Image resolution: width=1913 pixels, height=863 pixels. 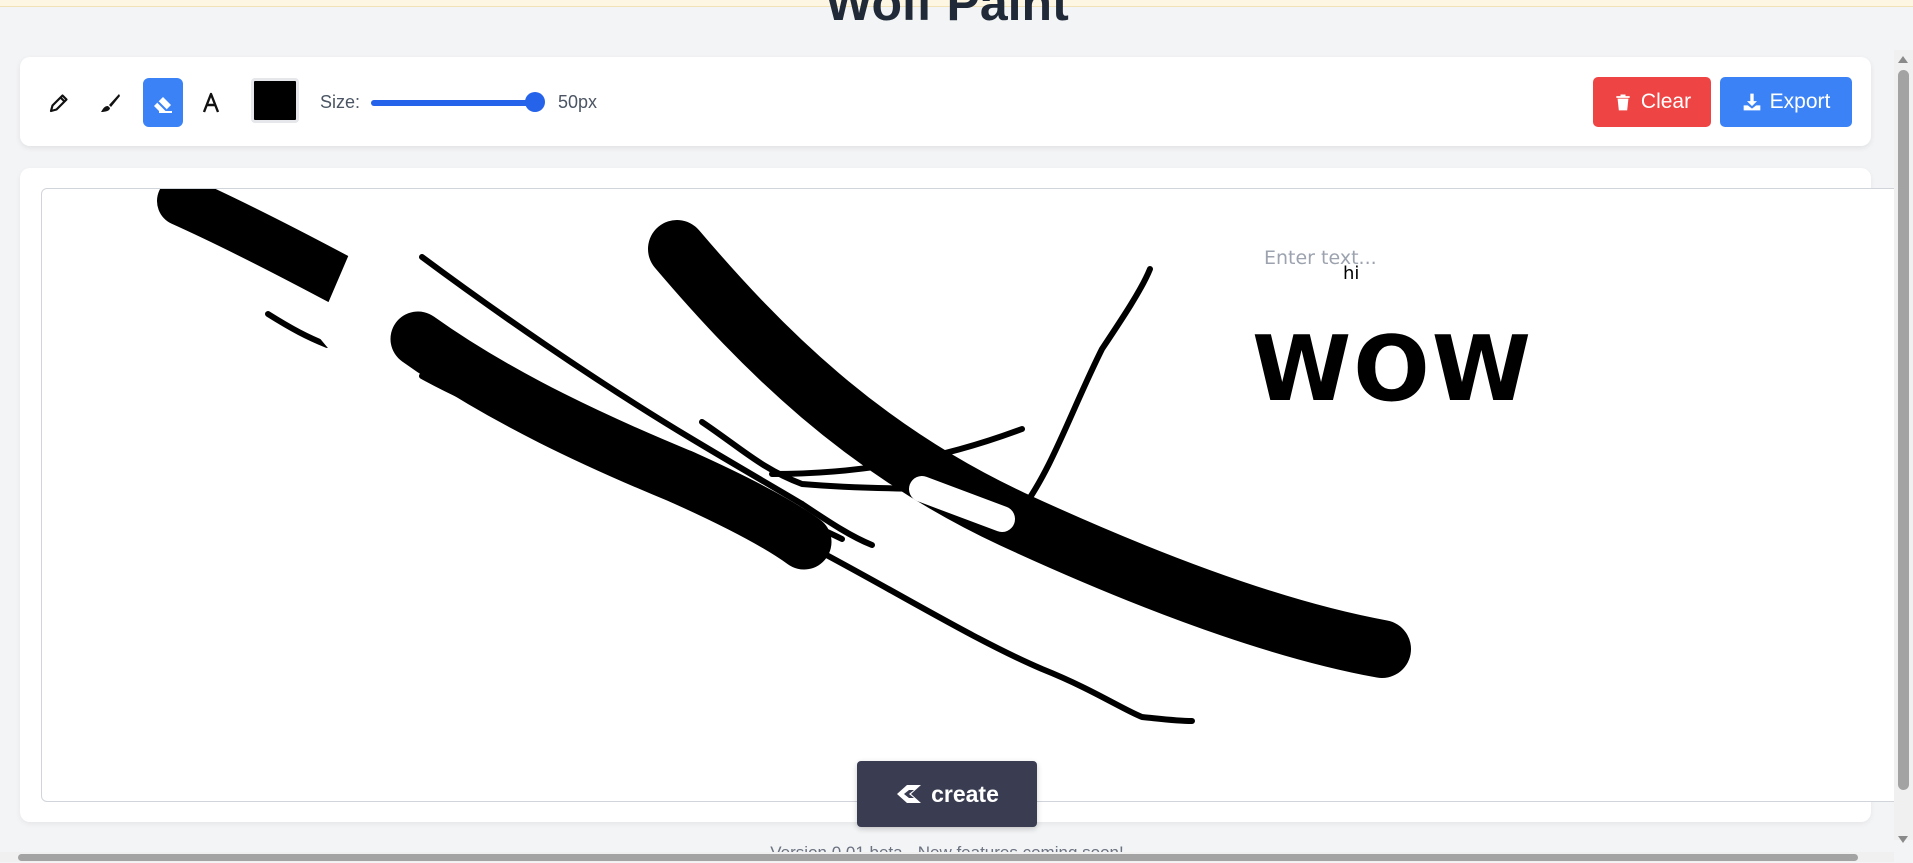 What do you see at coordinates (340, 102) in the screenshot?
I see `size-label: Size:` at bounding box center [340, 102].